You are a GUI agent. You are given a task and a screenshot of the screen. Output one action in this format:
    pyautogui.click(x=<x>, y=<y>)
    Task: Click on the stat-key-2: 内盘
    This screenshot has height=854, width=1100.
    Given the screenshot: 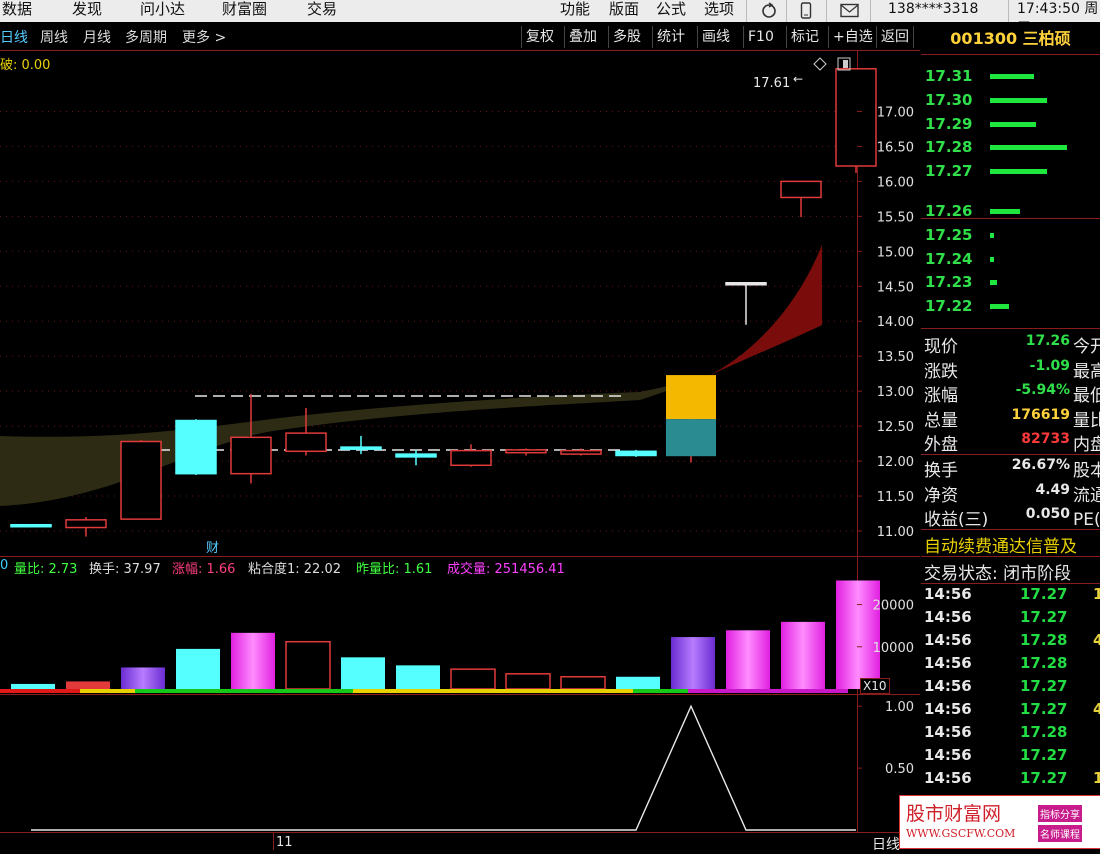 What is the action you would take?
    pyautogui.click(x=1086, y=445)
    